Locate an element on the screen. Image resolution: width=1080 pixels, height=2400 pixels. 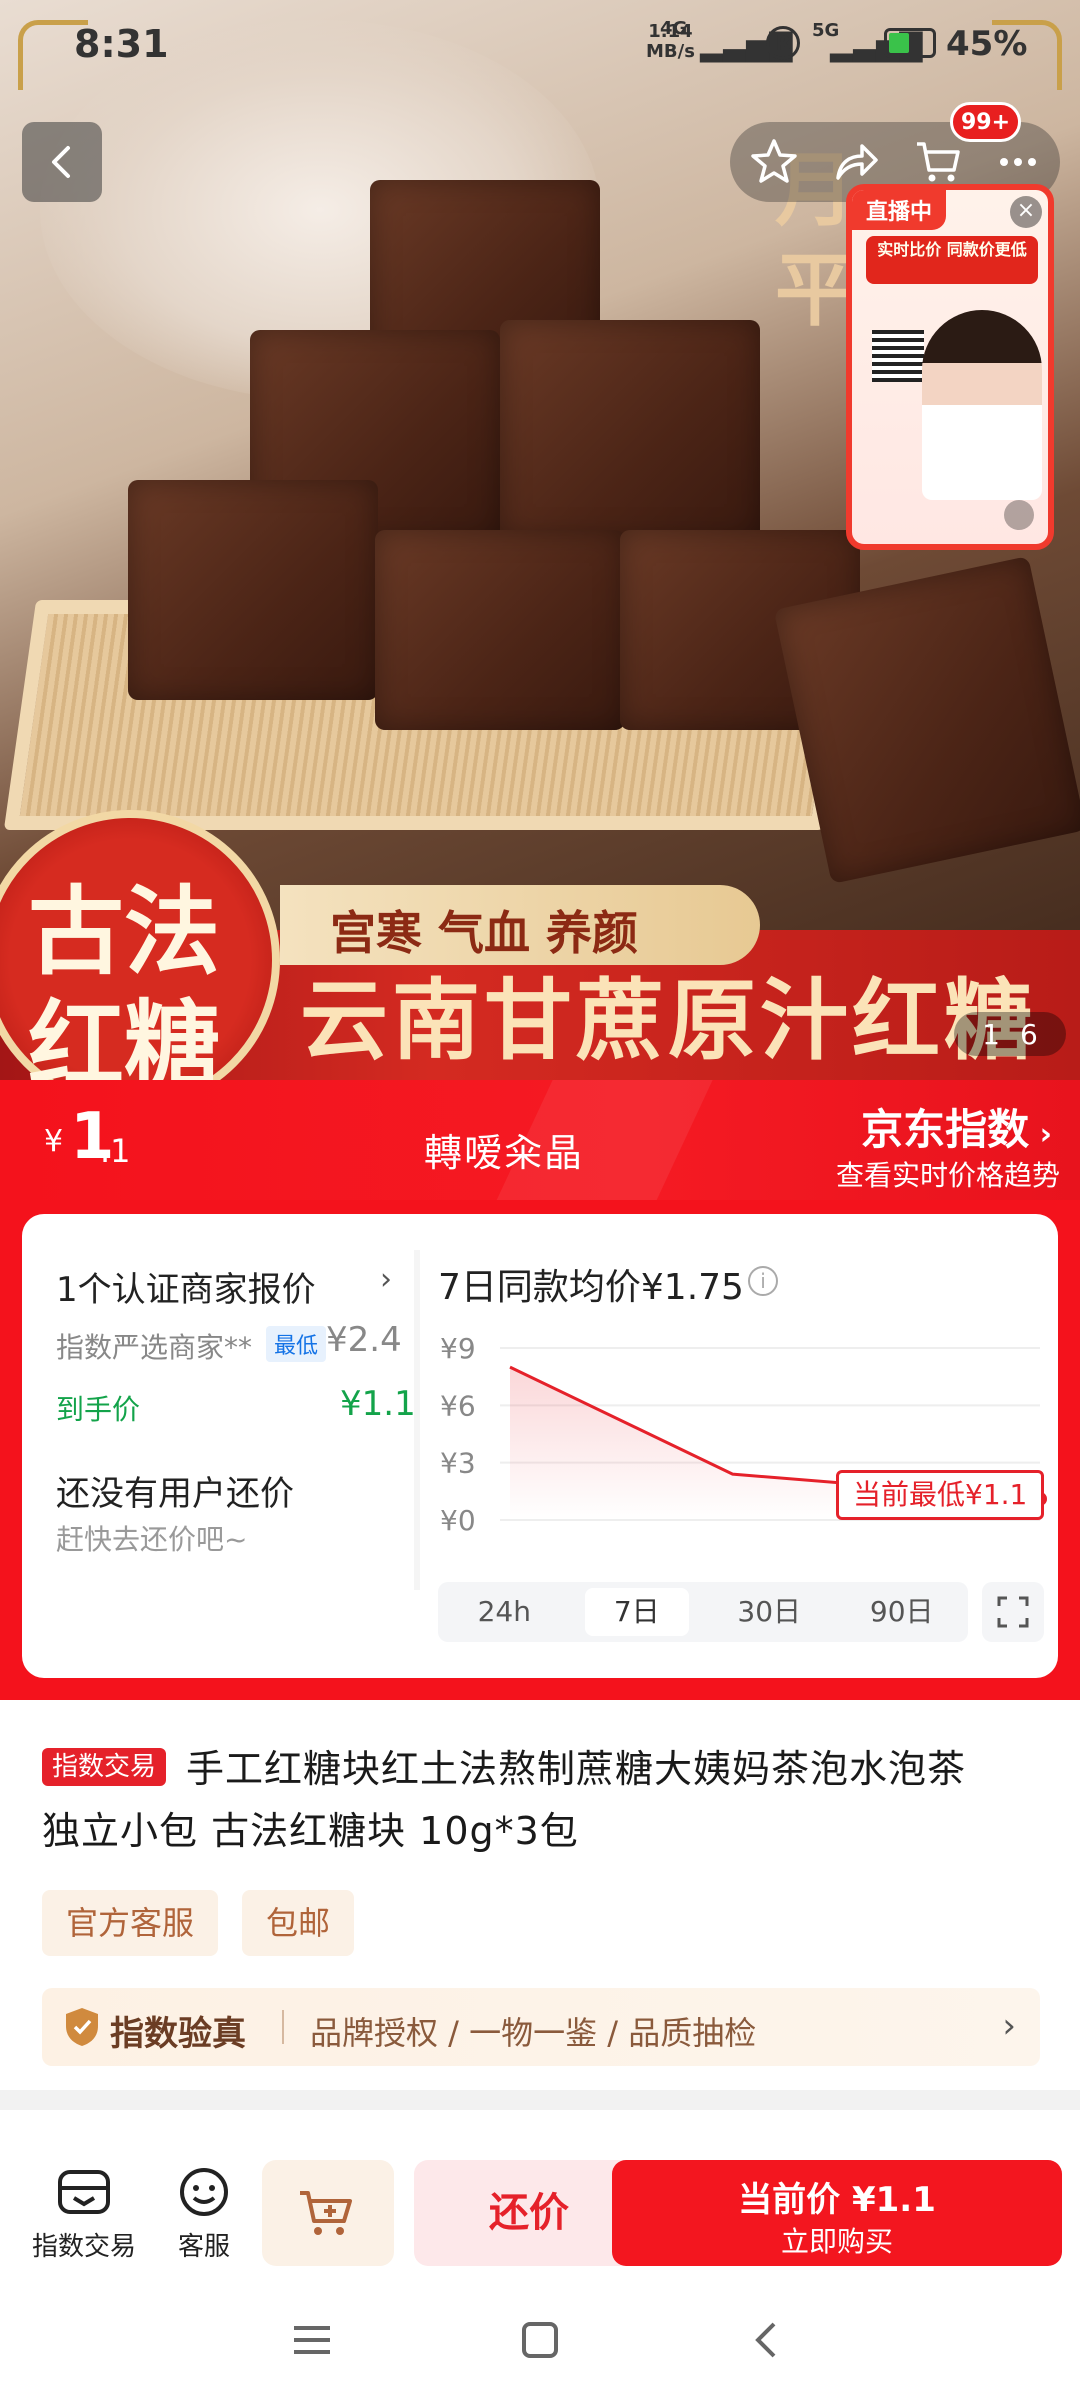
cart-button is located at coordinates (938, 162).